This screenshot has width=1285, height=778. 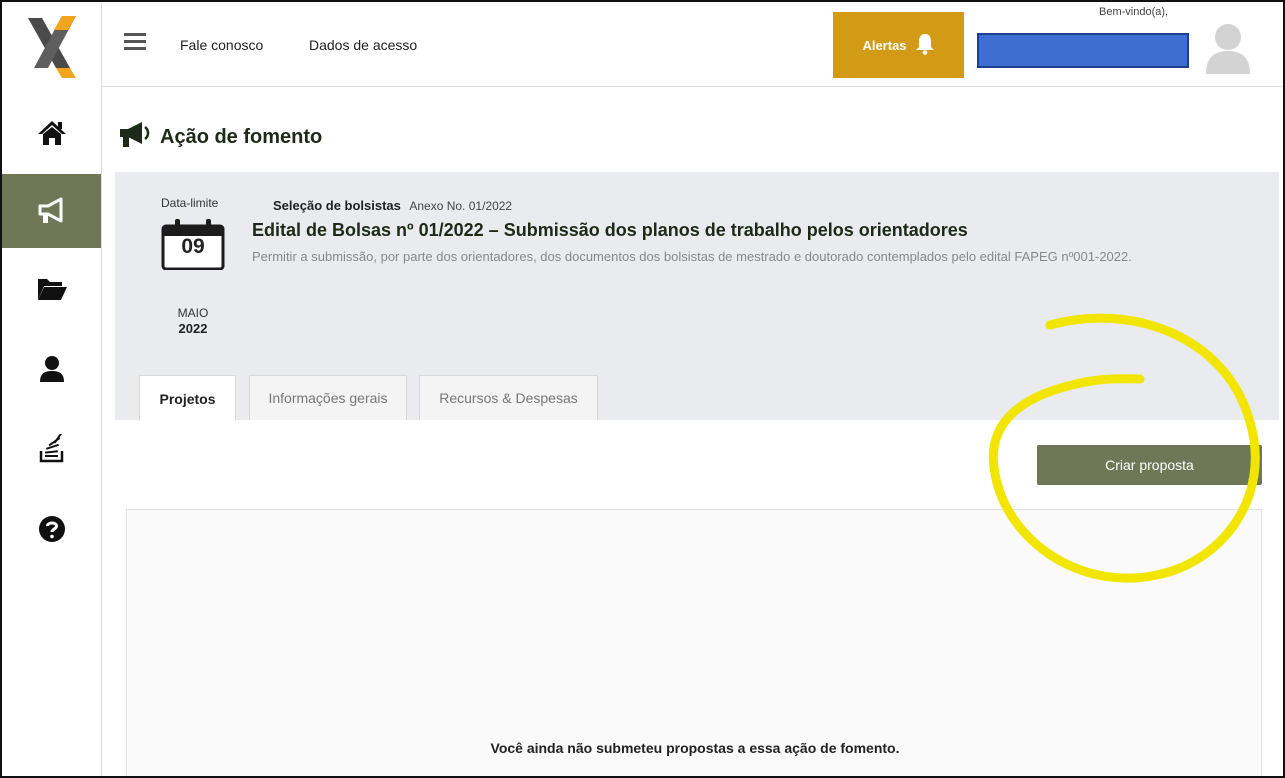 I want to click on alerts-label: Alertas, so click(x=884, y=45).